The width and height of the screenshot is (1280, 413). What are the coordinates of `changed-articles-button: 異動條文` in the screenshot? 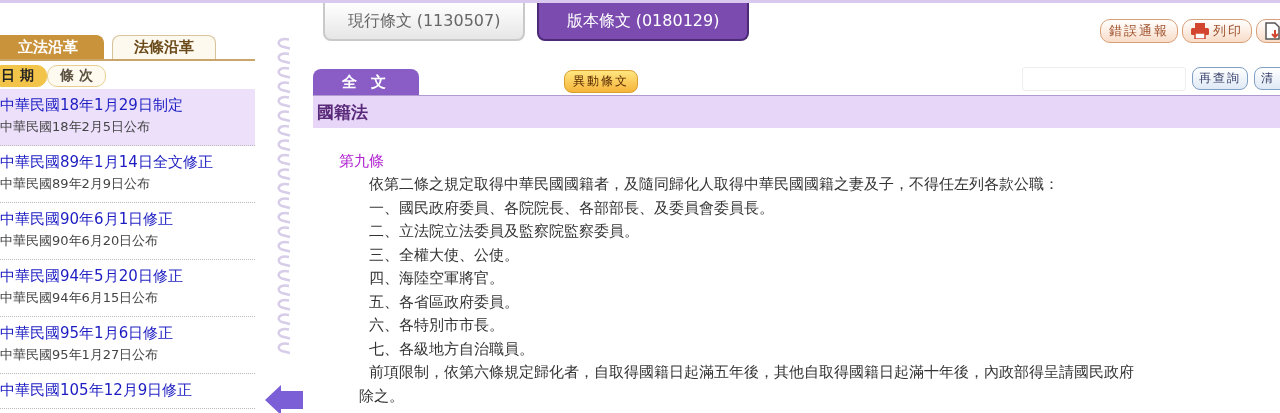 It's located at (601, 81).